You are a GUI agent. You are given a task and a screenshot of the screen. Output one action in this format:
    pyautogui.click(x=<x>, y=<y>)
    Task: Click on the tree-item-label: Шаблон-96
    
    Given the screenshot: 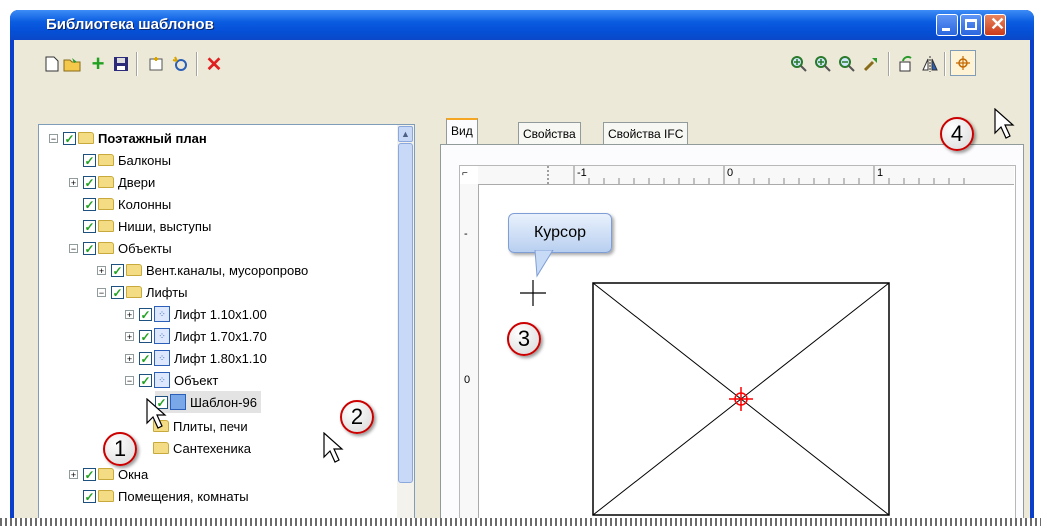 What is the action you would take?
    pyautogui.click(x=223, y=402)
    